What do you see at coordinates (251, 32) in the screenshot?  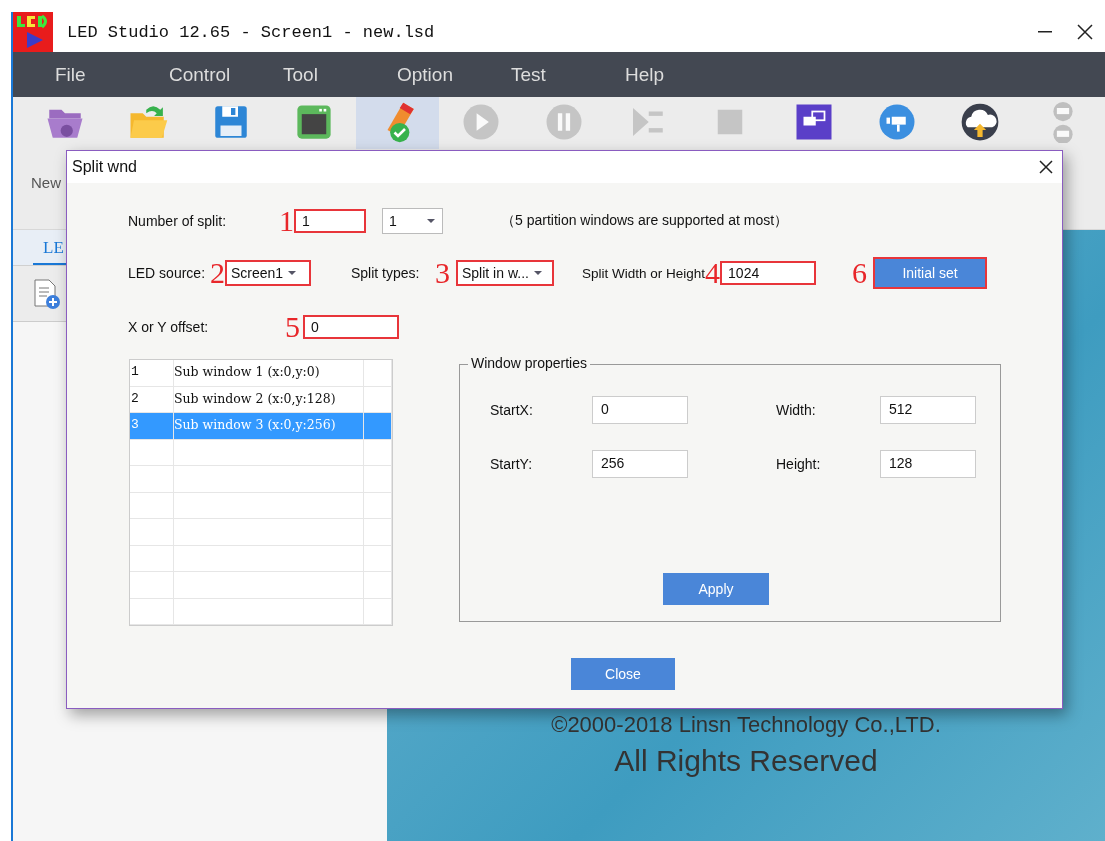 I see `window-title: LED Studio 12.65 - Screen1 - new.lsd` at bounding box center [251, 32].